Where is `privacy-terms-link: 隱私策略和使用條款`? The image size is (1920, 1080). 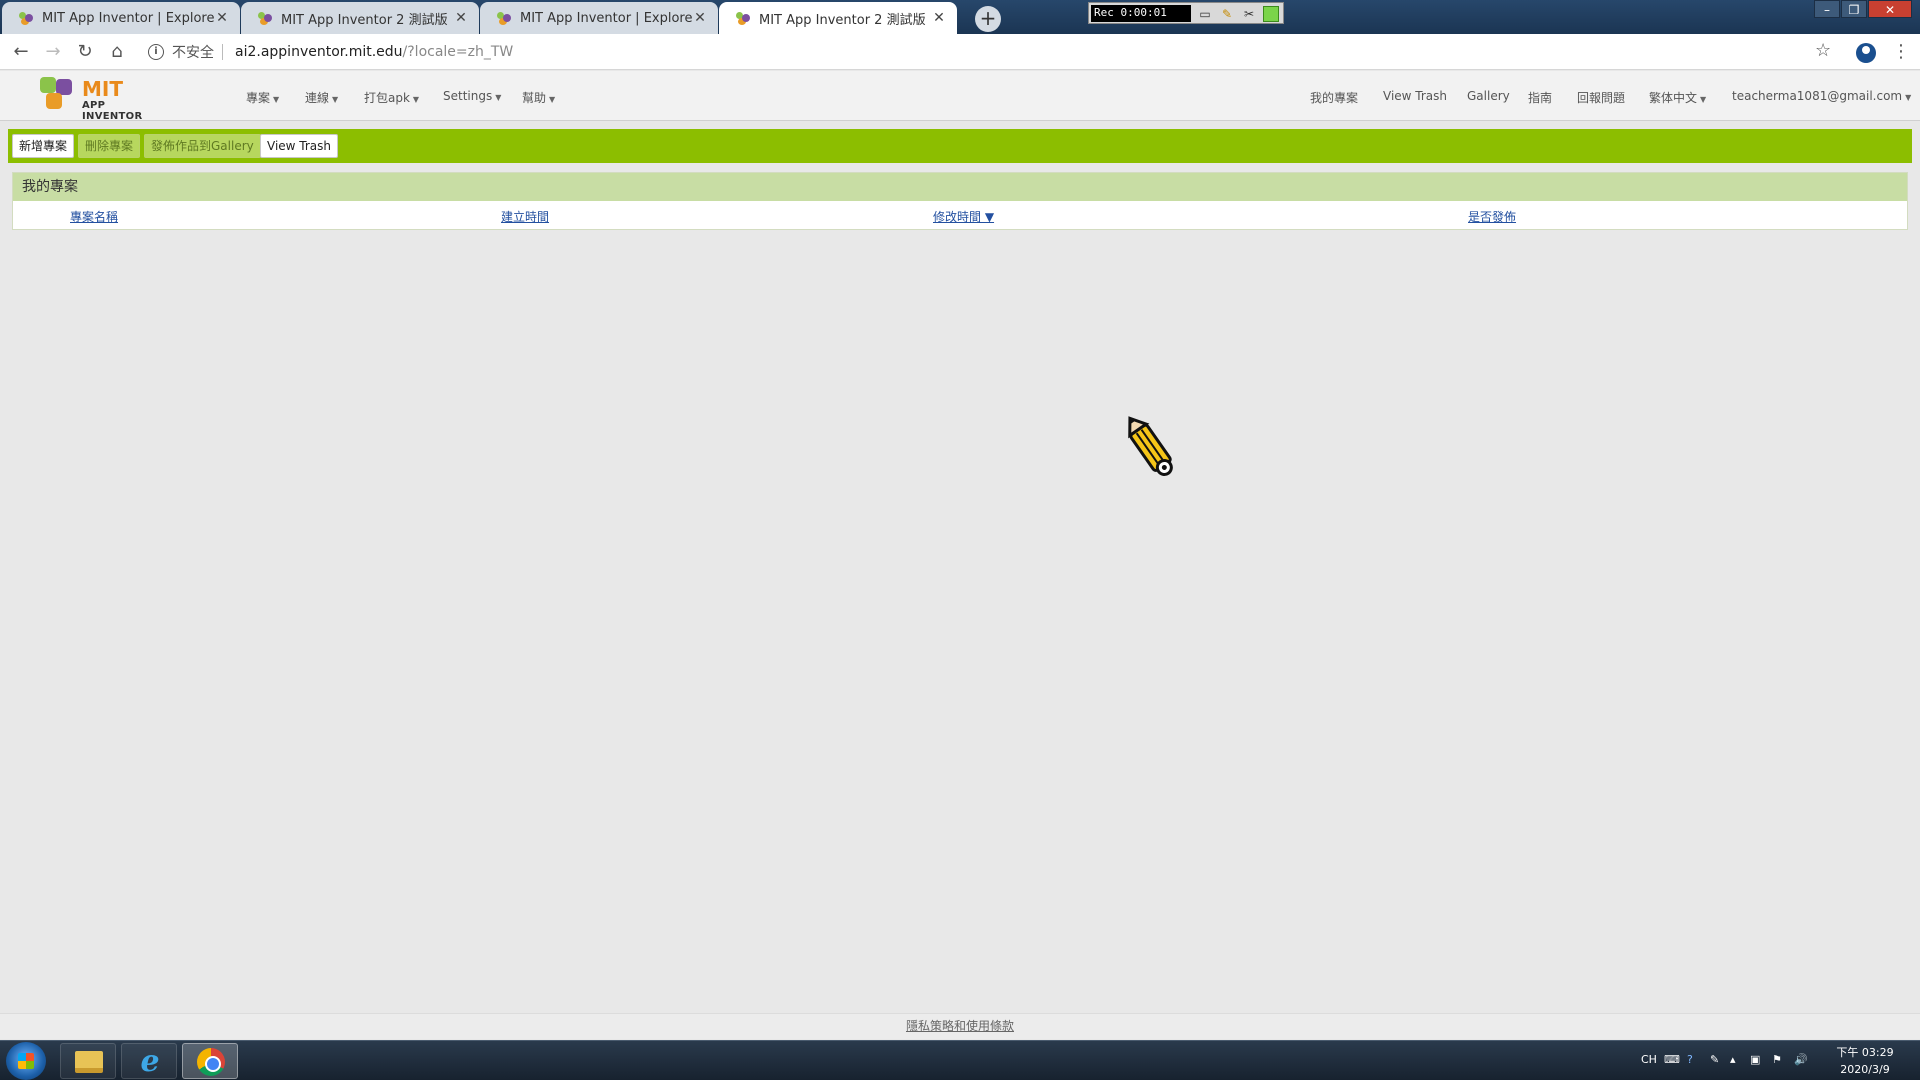
privacy-terms-link: 隱私策略和使用條款 is located at coordinates (960, 1026).